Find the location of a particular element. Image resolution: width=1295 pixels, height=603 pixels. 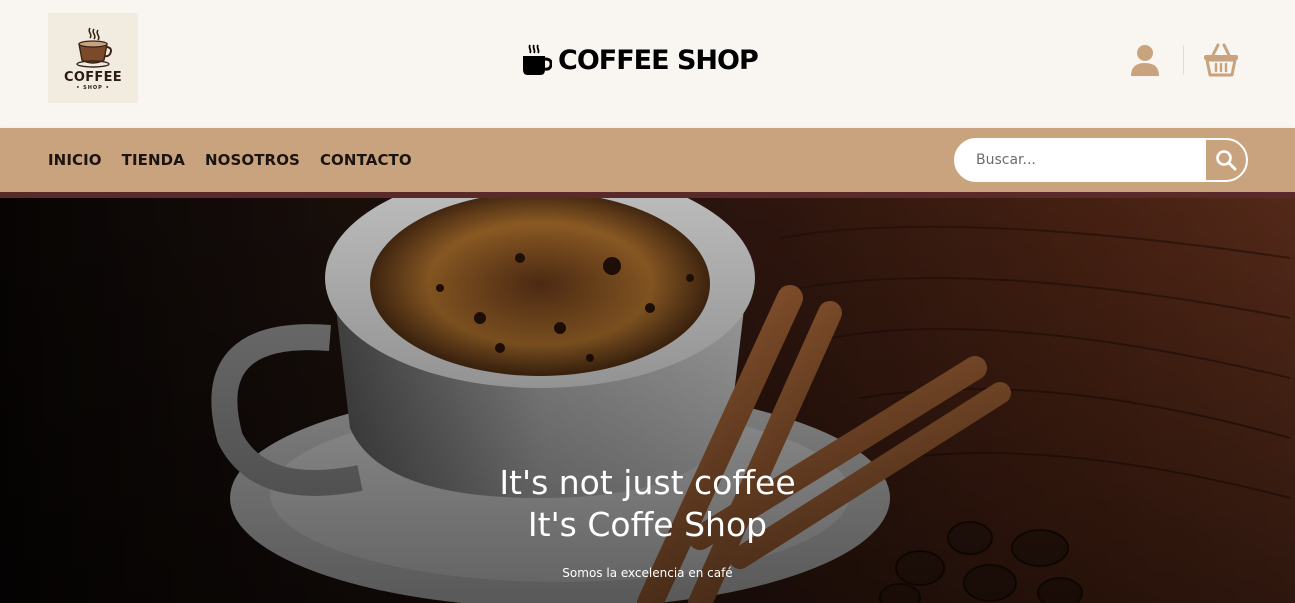

main-nav: INICIO TIENDA NOSOTROS CONTACTO is located at coordinates (647, 160).